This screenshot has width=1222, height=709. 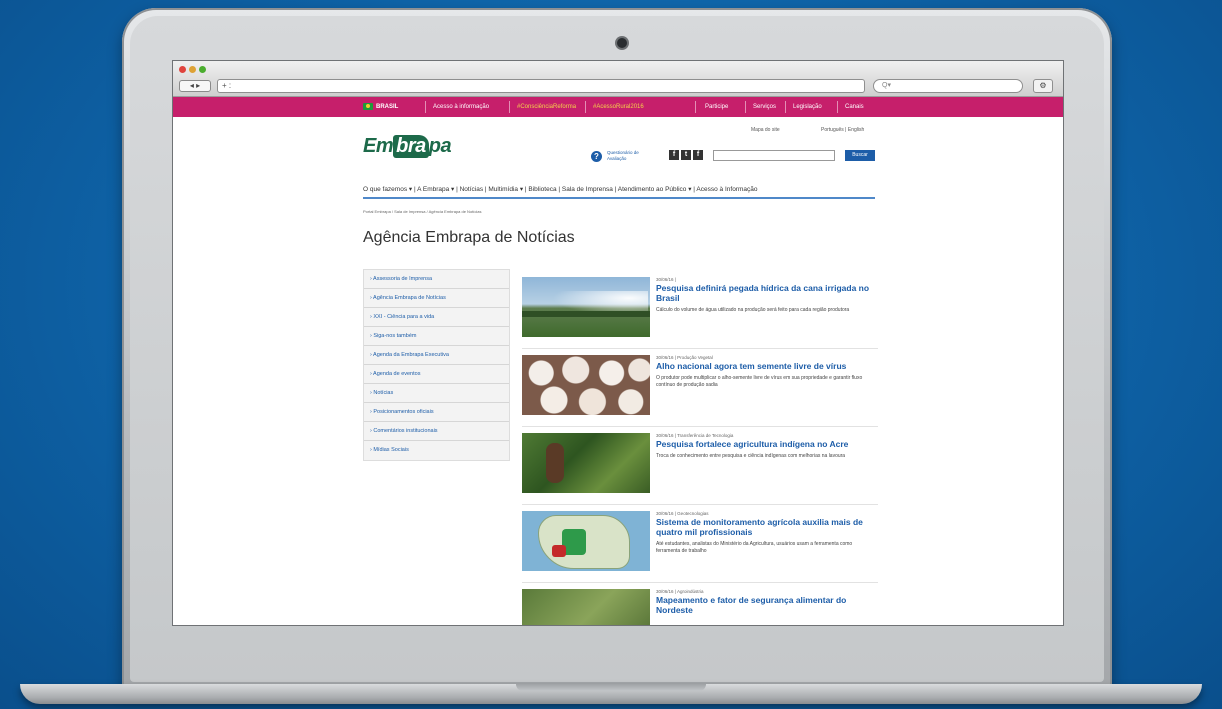 What do you see at coordinates (436, 336) in the screenshot?
I see `side-menu-item: › Siga-nos também` at bounding box center [436, 336].